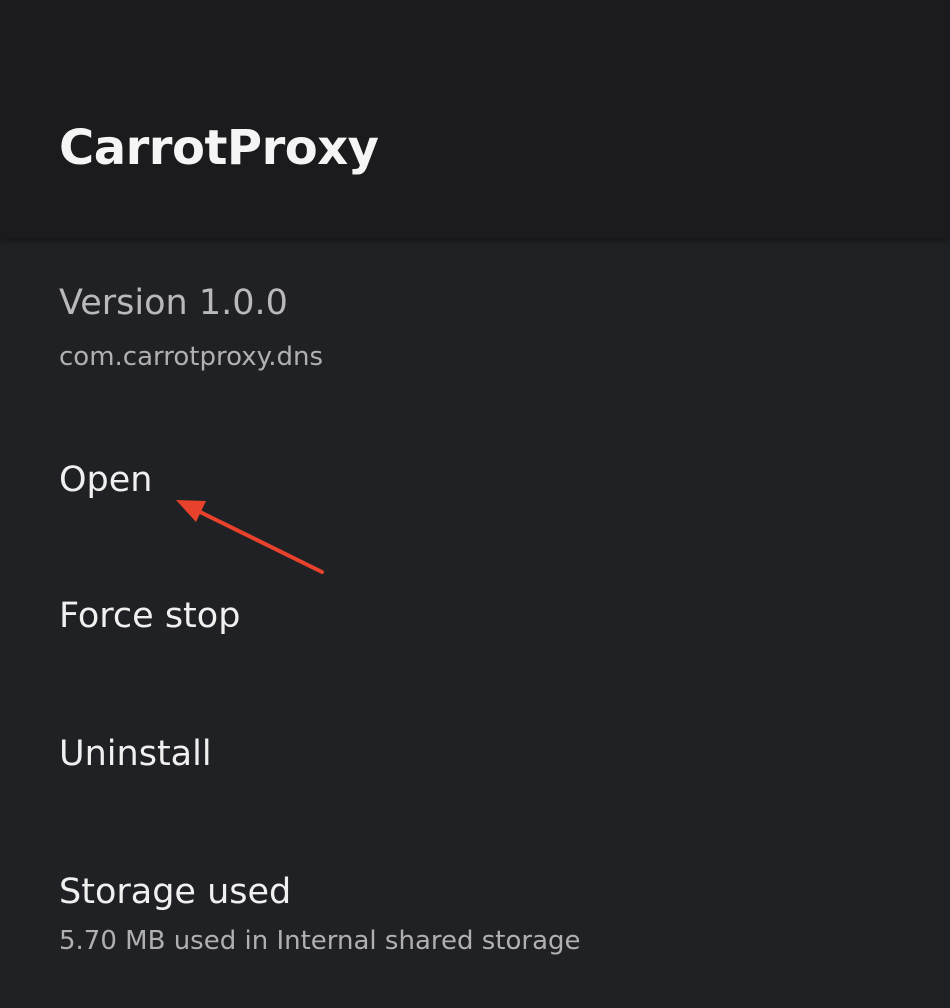 The width and height of the screenshot is (950, 1008). Describe the element at coordinates (105, 480) in the screenshot. I see `open-button: Open` at that location.